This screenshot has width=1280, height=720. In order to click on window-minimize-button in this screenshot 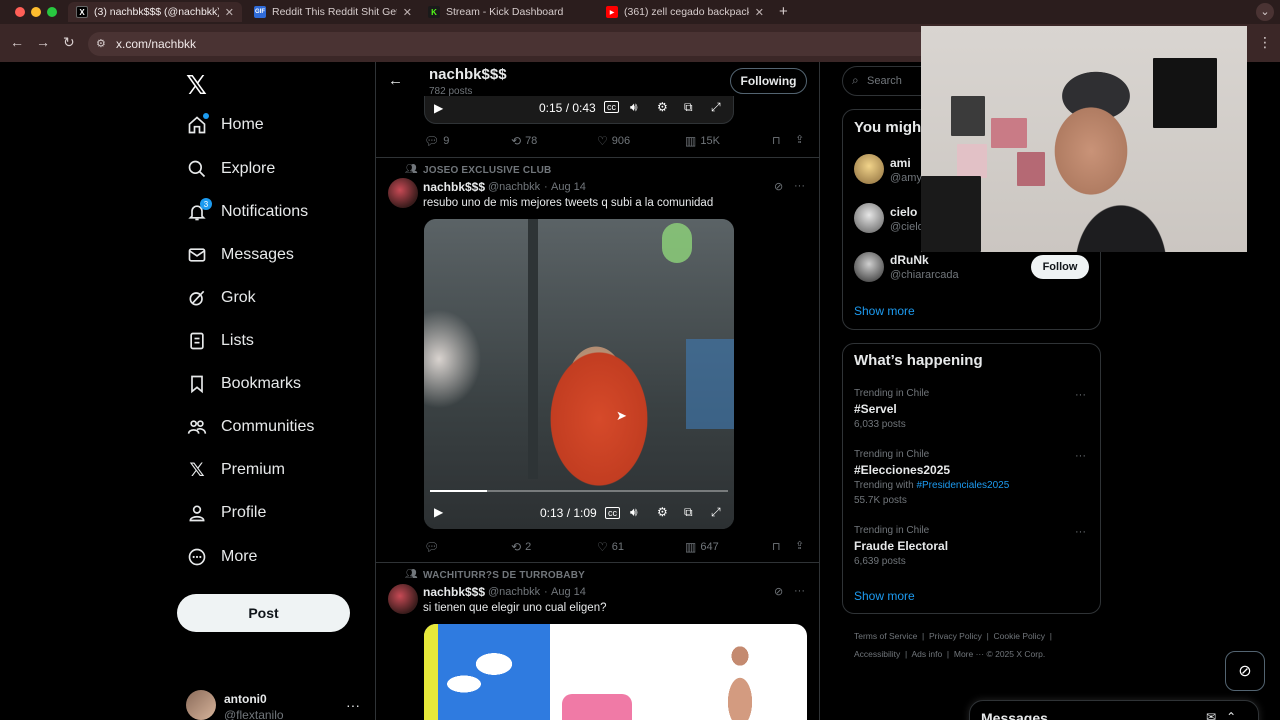, I will do `click(36, 12)`.